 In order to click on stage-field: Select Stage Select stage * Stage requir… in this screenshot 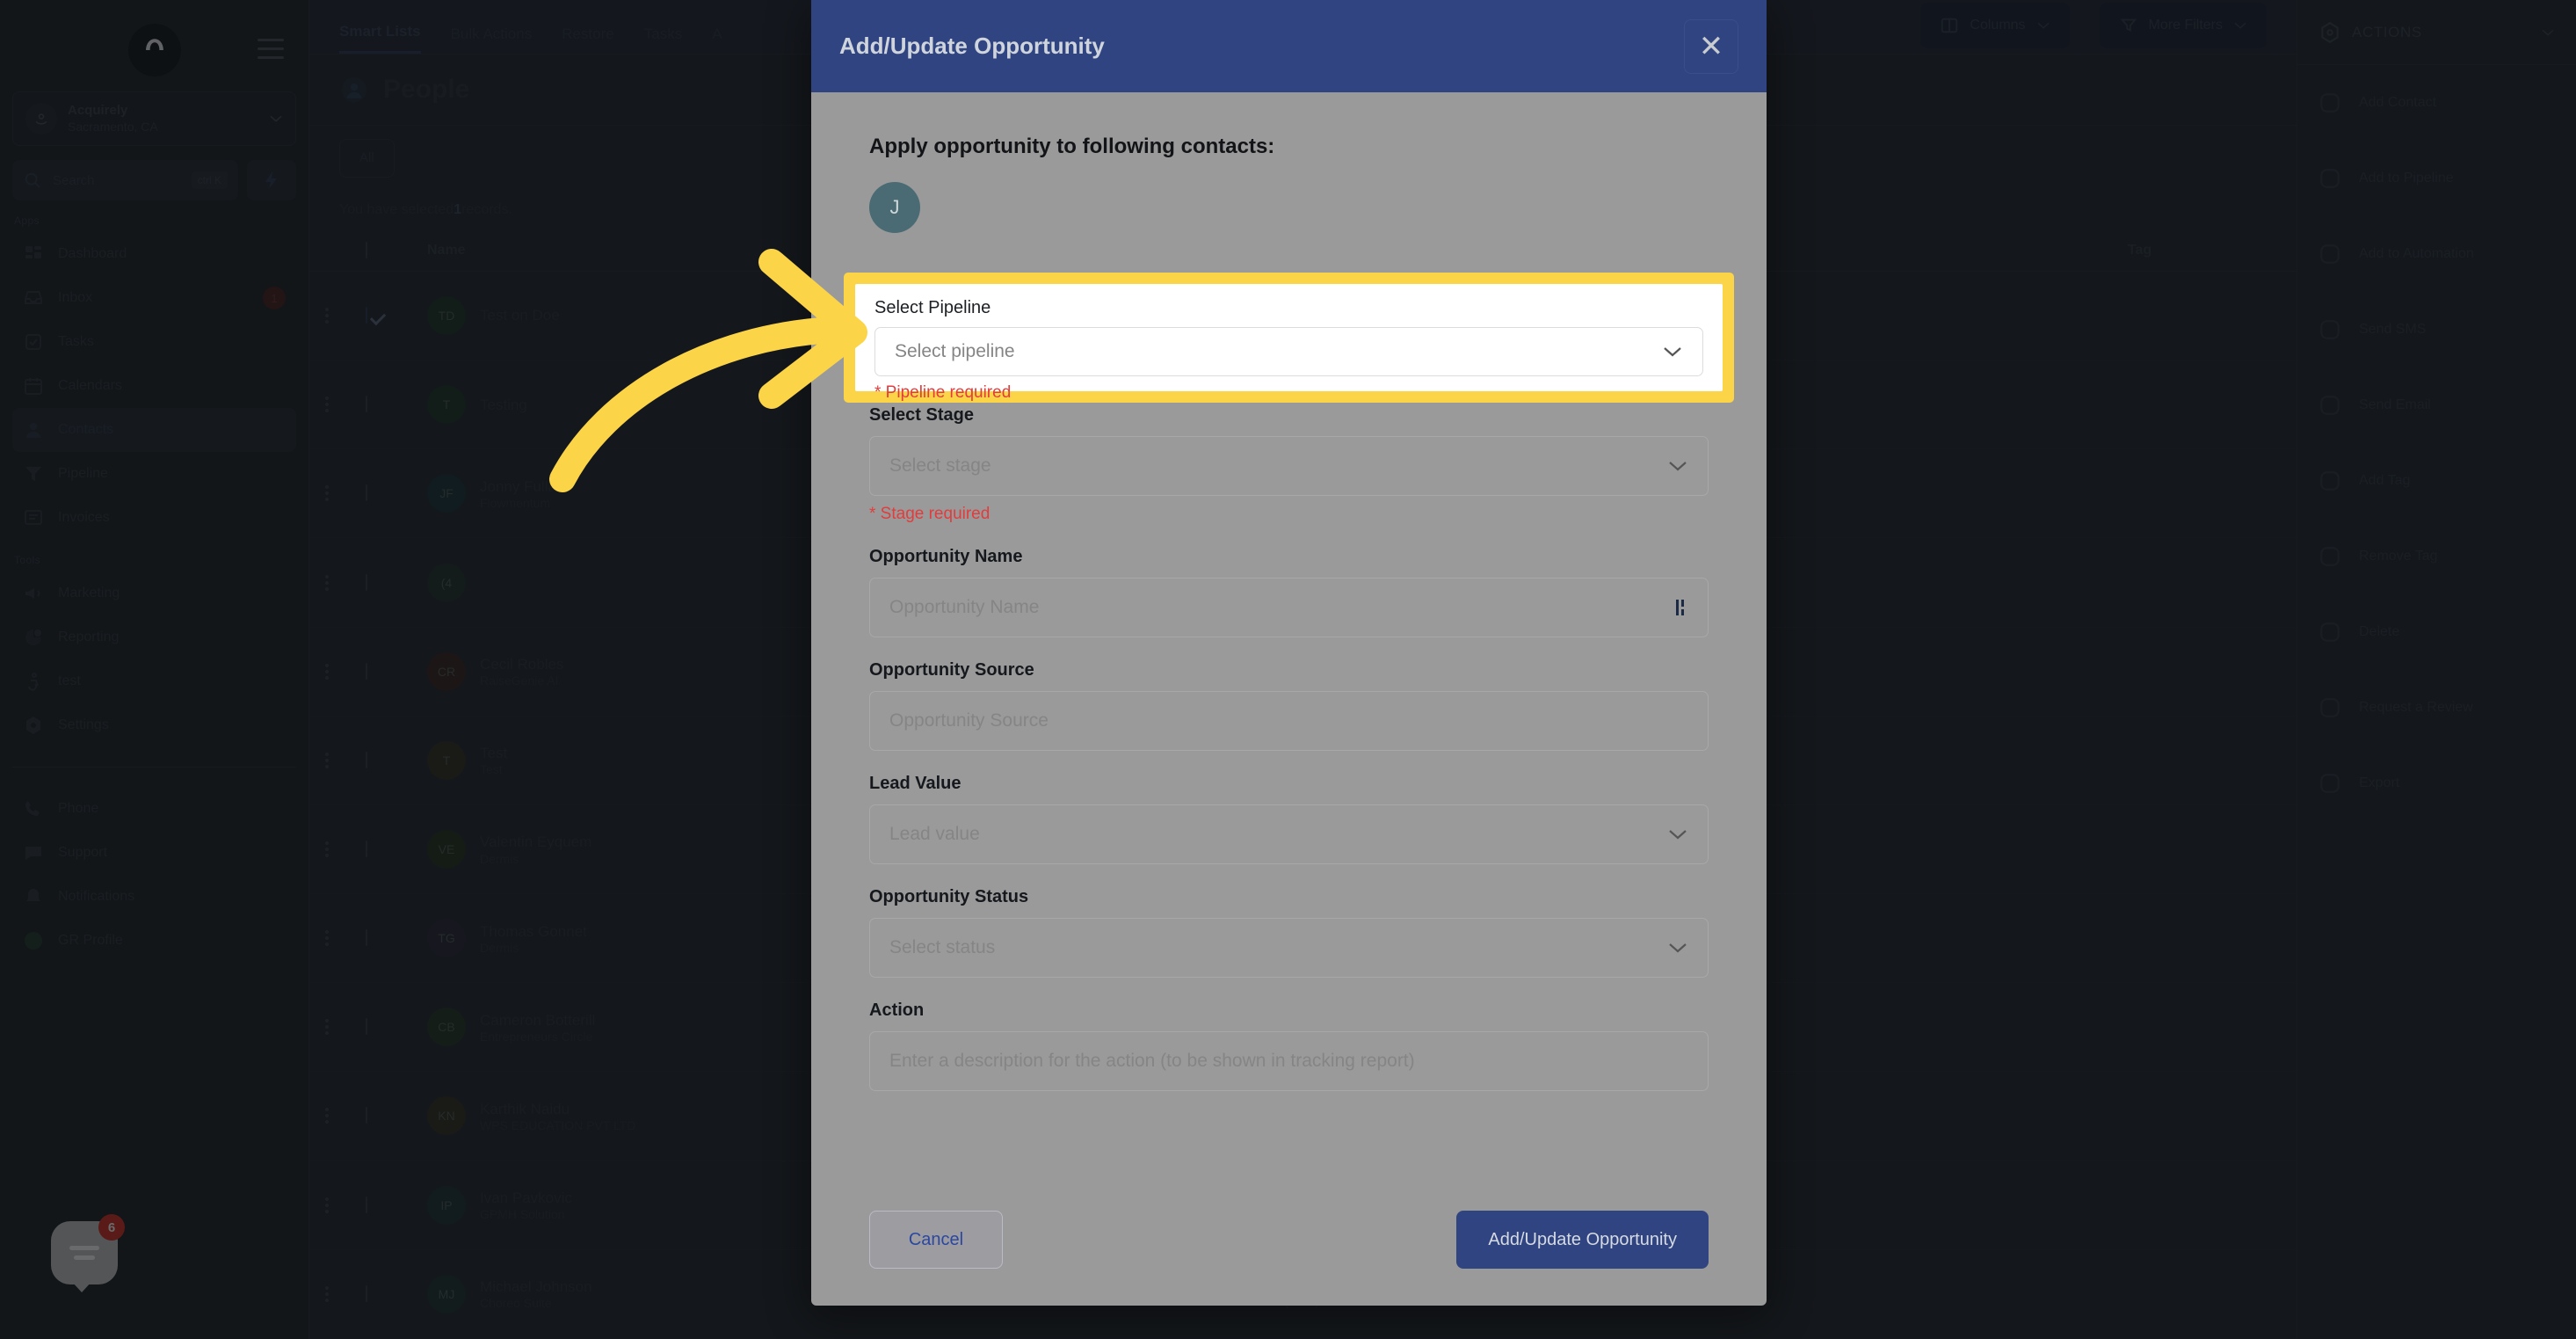, I will do `click(1289, 465)`.